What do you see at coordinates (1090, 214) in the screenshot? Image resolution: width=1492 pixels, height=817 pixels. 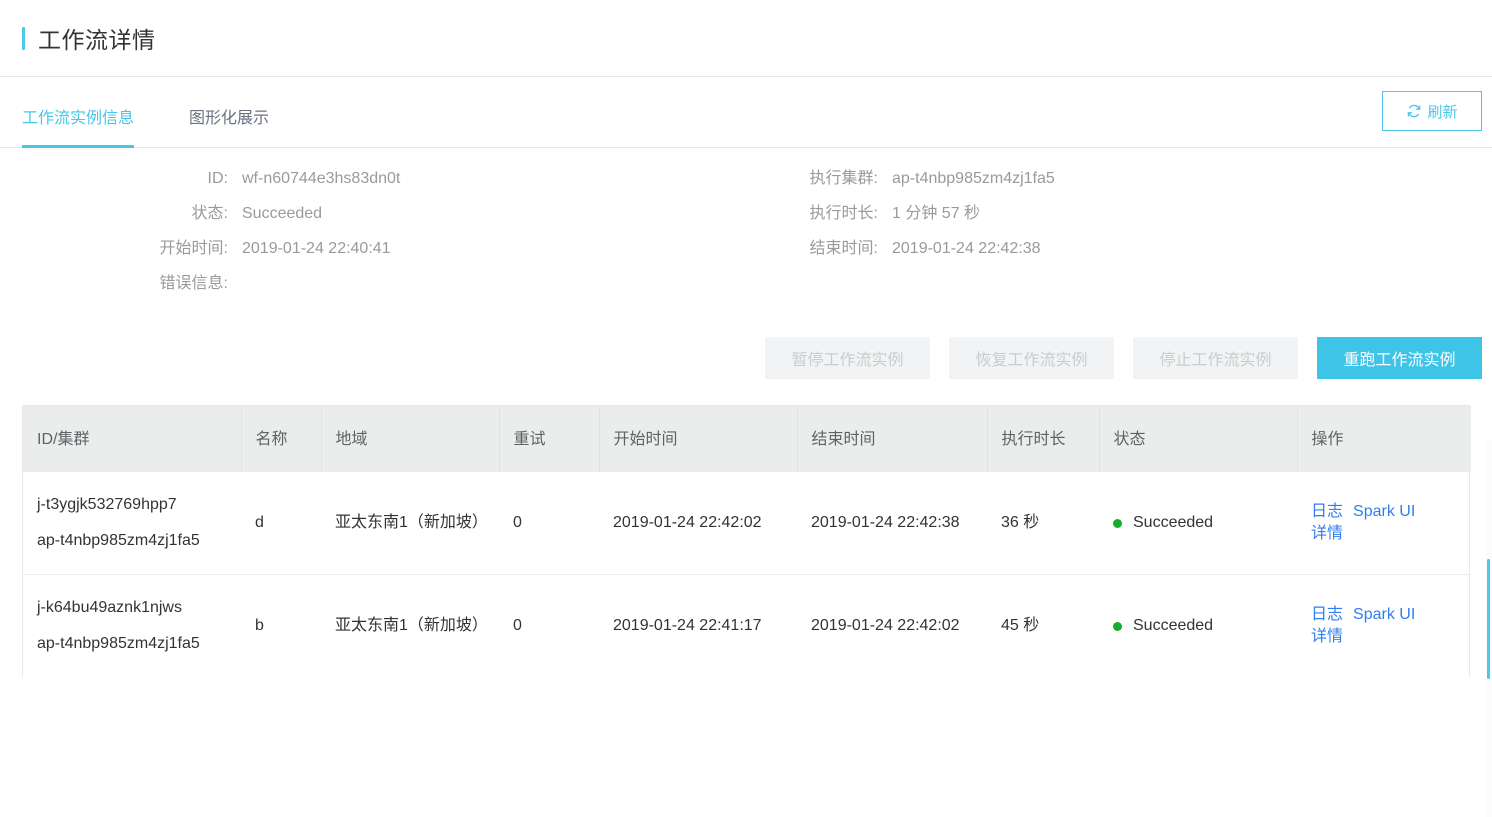 I see `info-row-duration: 执行时长: 1 分钟 57 秒` at bounding box center [1090, 214].